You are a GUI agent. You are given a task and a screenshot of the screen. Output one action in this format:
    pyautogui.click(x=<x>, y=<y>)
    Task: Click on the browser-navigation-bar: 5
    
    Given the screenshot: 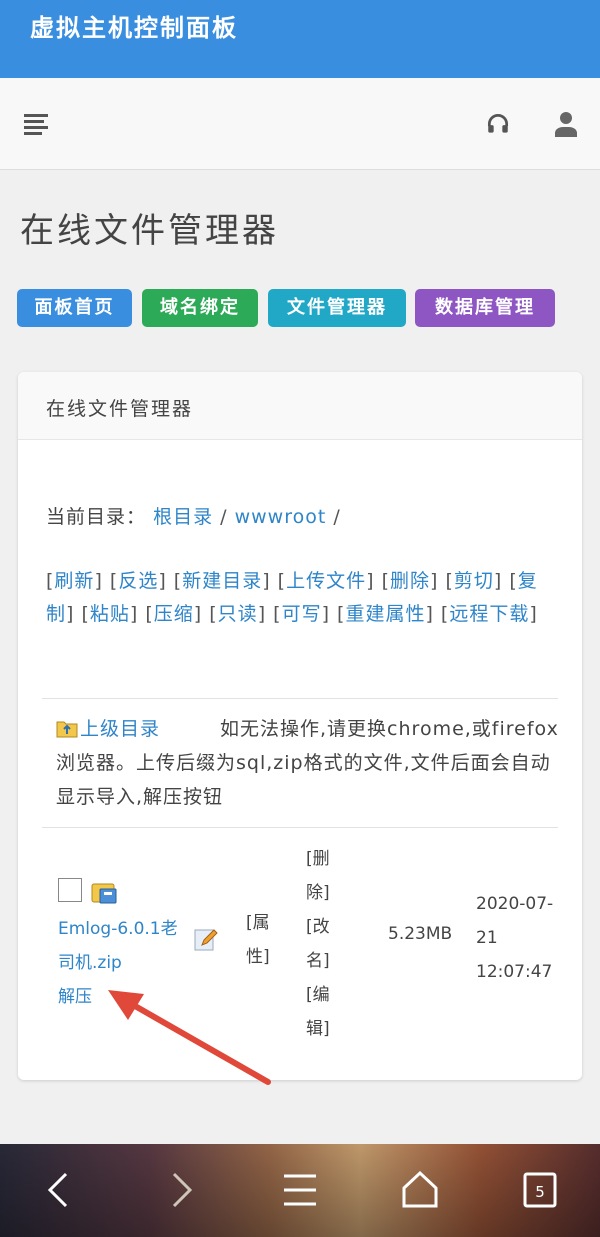 What is the action you would take?
    pyautogui.click(x=300, y=1190)
    